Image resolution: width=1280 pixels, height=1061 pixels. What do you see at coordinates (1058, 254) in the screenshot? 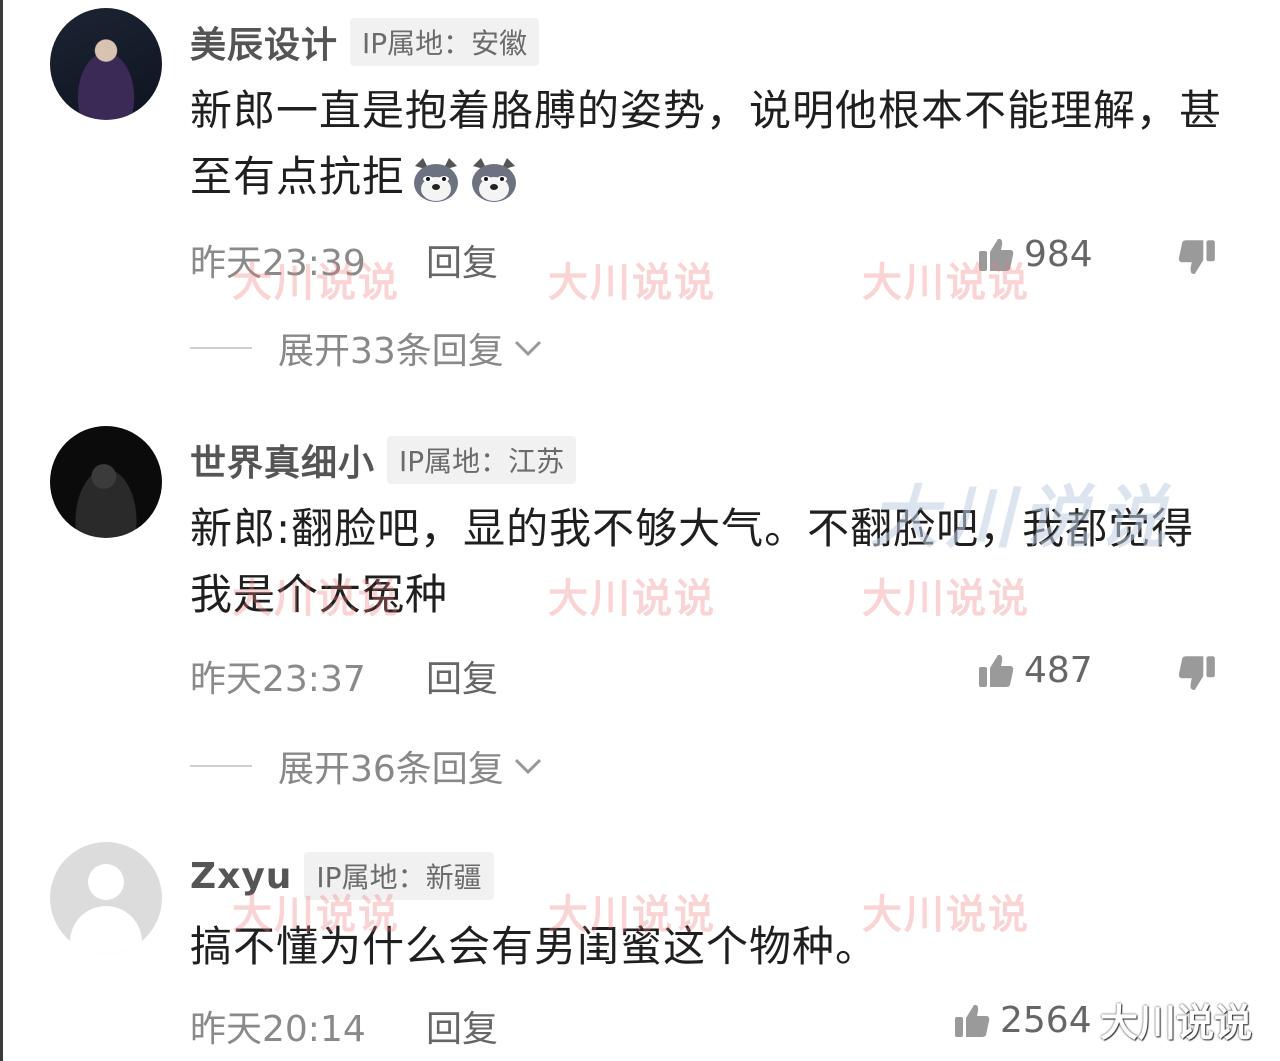
I see `like-count: 984` at bounding box center [1058, 254].